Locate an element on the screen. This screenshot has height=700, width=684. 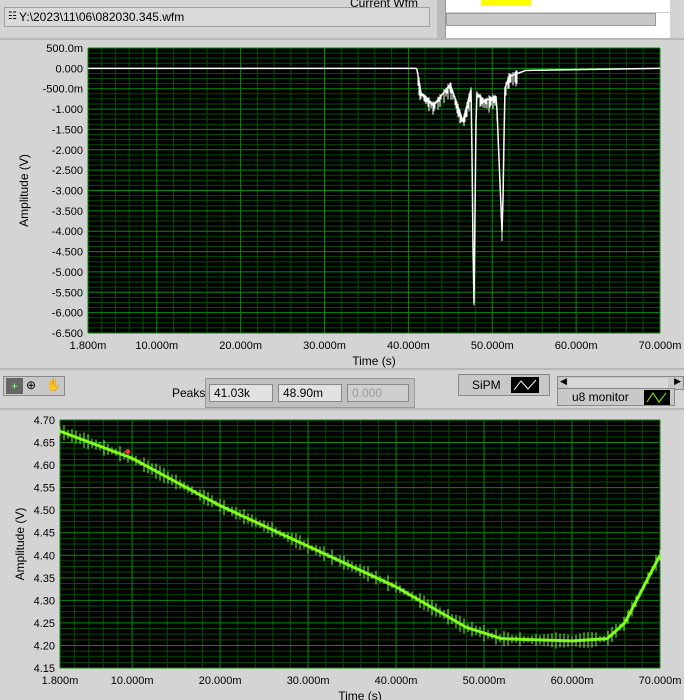
current-wfm-label: Current Wfm is located at coordinates (384, 4).